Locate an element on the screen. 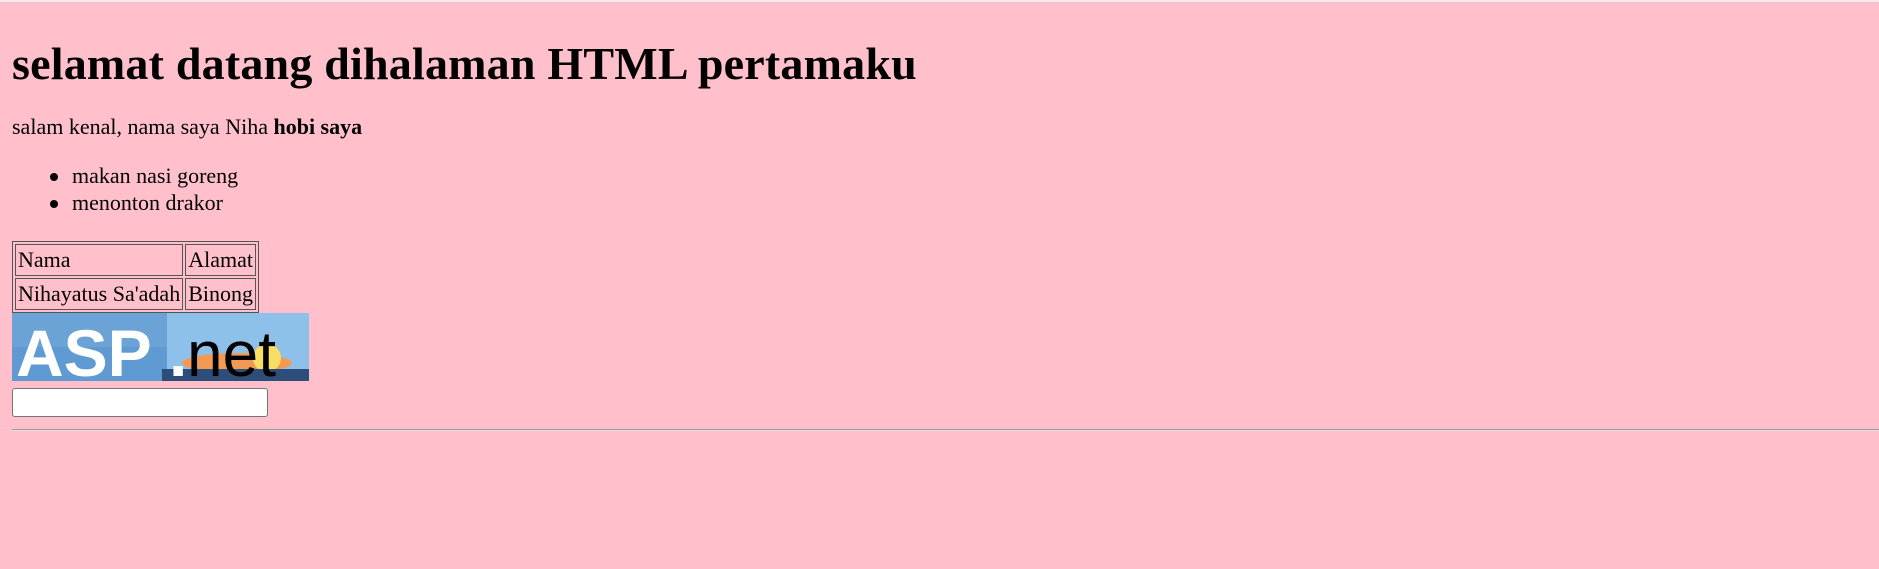  top-border is located at coordinates (939, 1).